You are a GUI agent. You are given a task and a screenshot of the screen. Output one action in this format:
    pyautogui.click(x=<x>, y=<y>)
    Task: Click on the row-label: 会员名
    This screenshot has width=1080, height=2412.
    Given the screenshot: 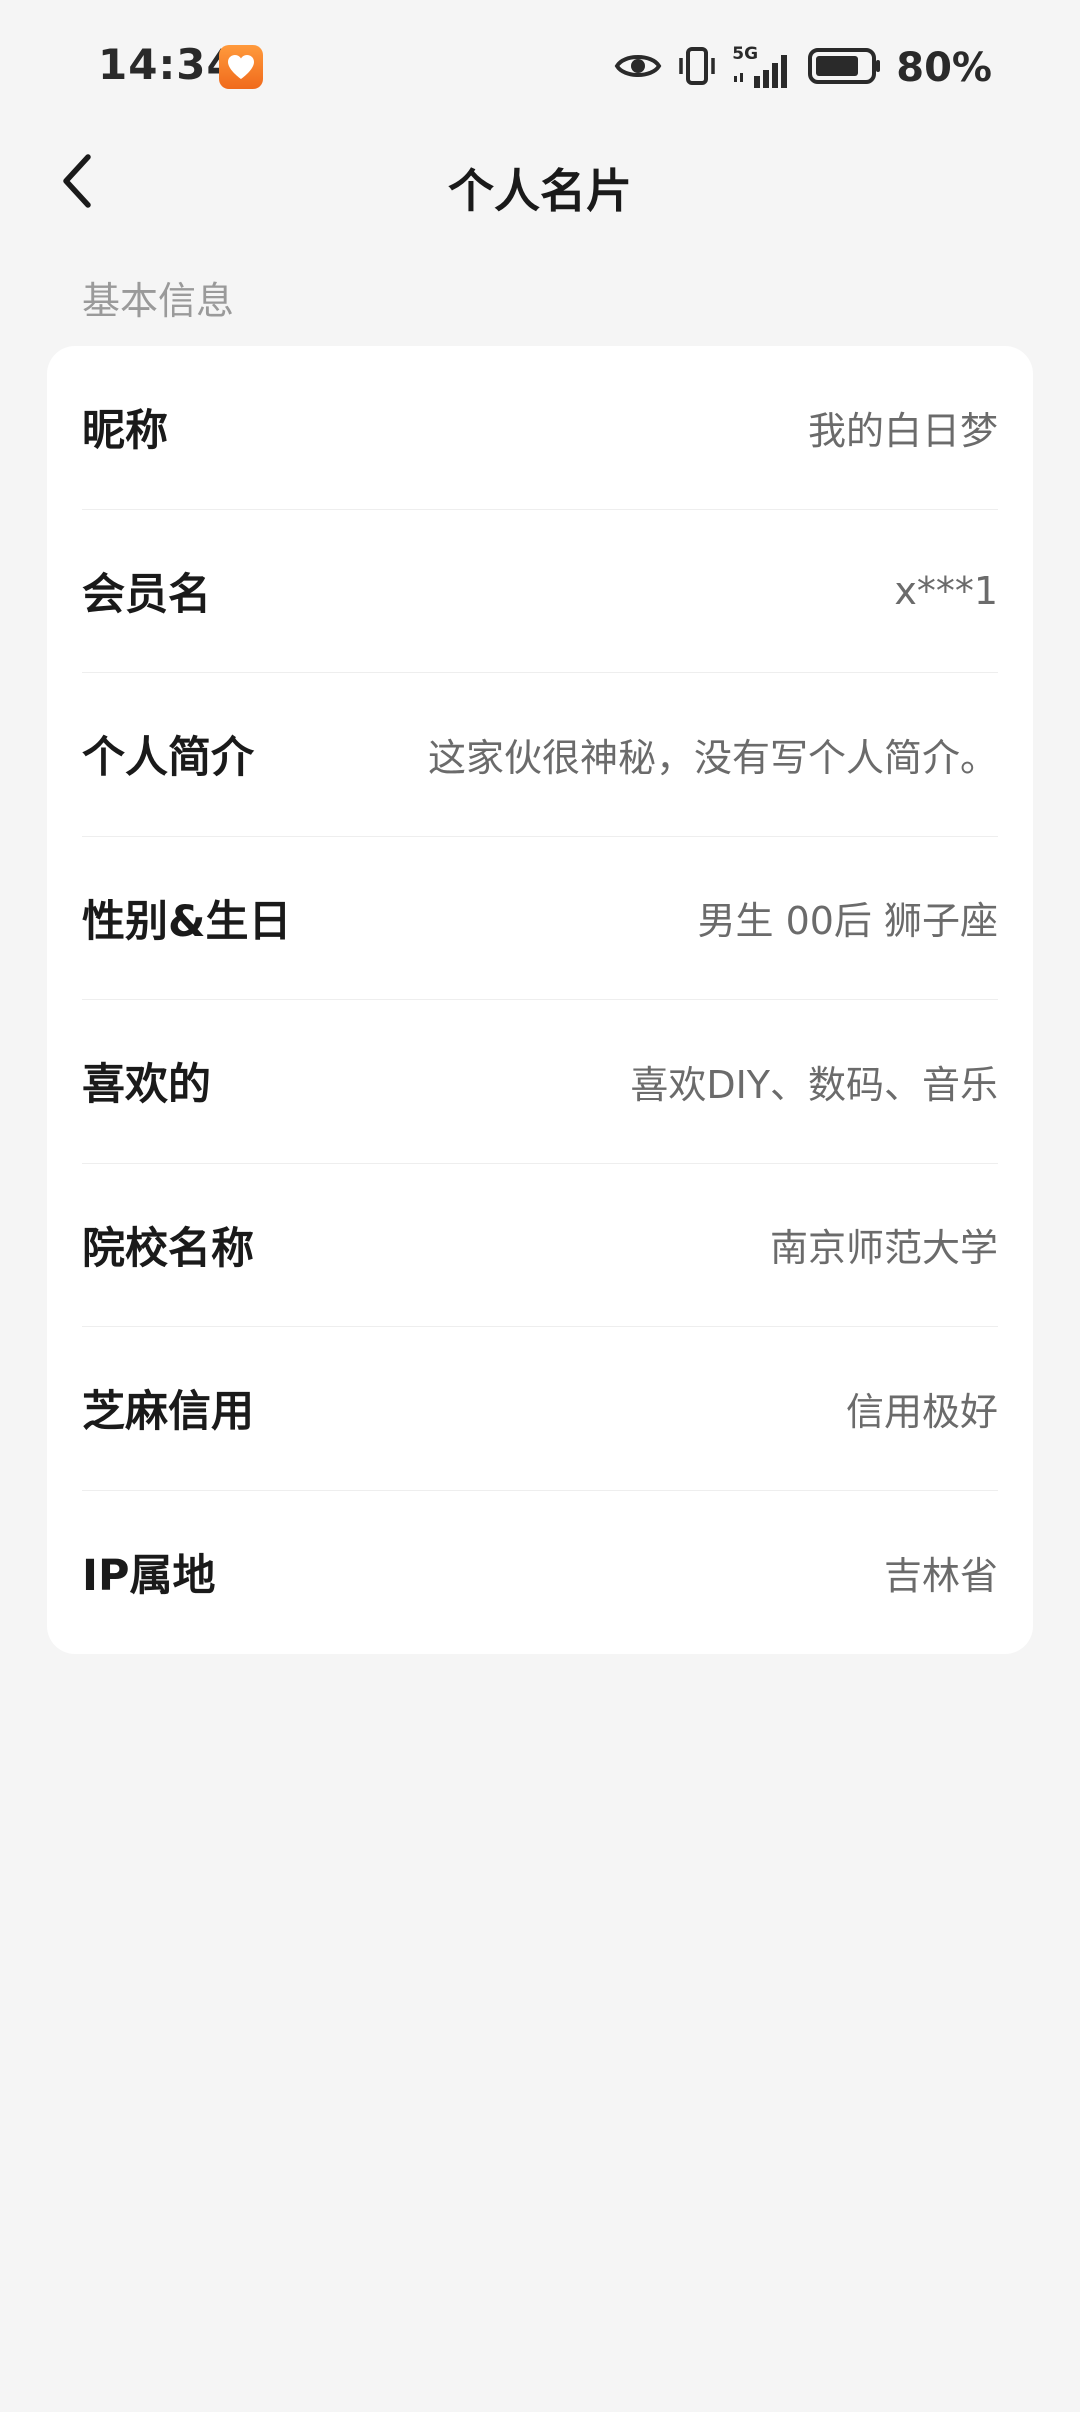 What is the action you would take?
    pyautogui.click(x=146, y=594)
    